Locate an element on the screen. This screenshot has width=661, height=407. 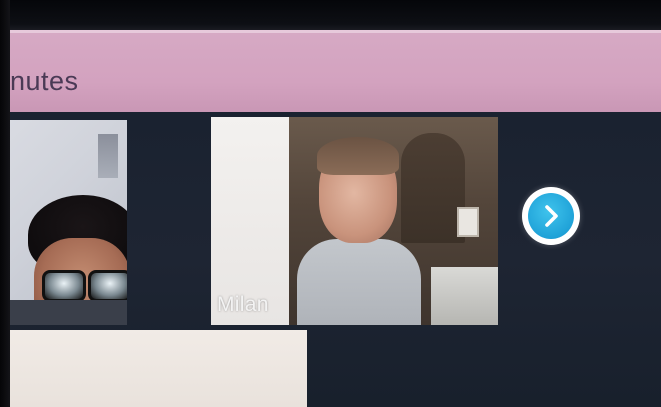
background-wall-sign is located at coordinates (108, 156).